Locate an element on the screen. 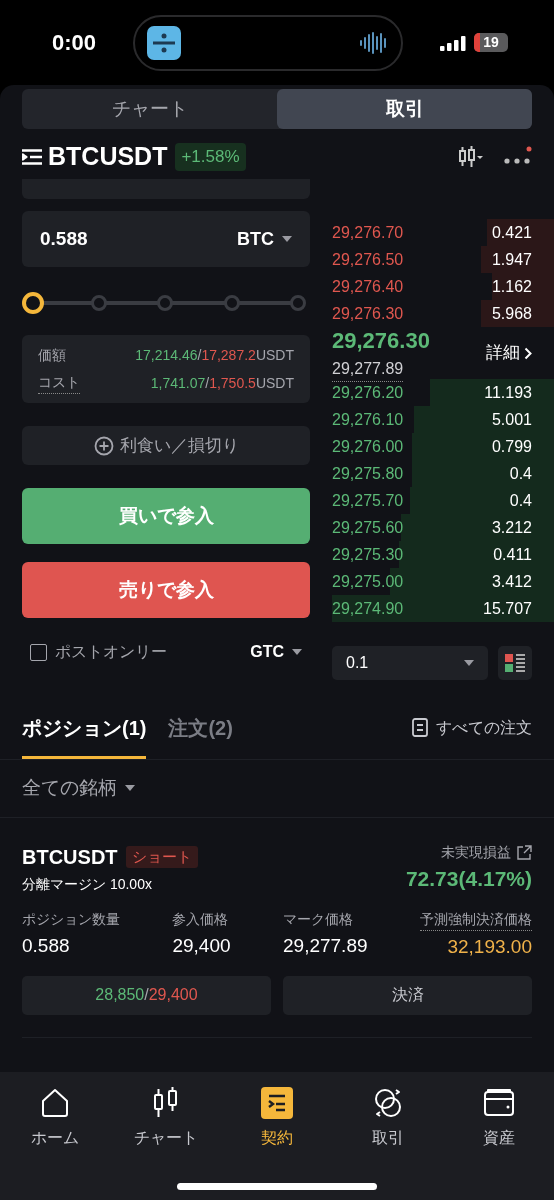 This screenshot has width=554, height=1200. summary-value: 1,741.07/1,750.5USDT is located at coordinates (222, 383).